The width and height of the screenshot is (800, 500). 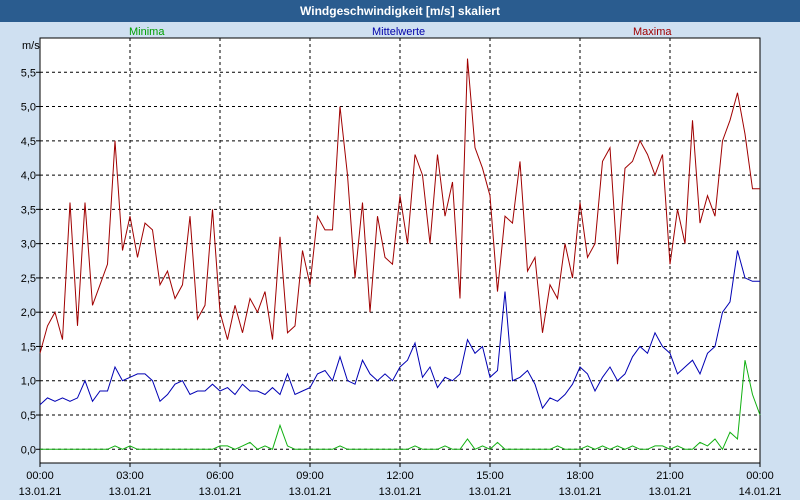 I want to click on x-tick-date-label: 14.01.21, so click(x=760, y=492).